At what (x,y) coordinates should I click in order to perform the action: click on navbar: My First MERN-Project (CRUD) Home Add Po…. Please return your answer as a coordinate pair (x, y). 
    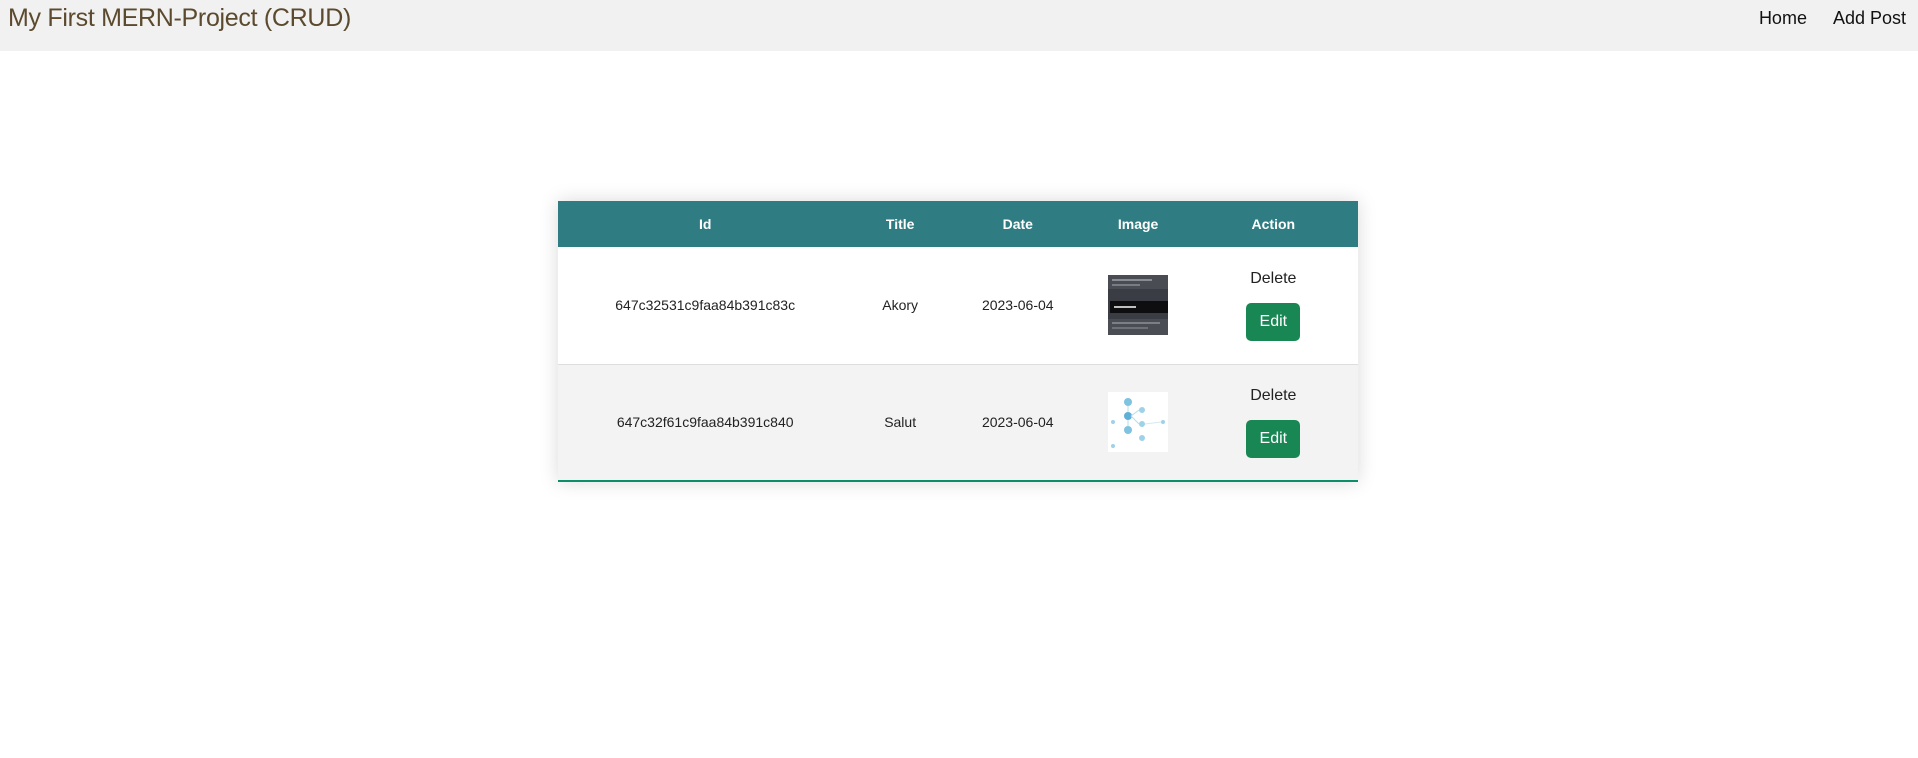
    Looking at the image, I should click on (959, 25).